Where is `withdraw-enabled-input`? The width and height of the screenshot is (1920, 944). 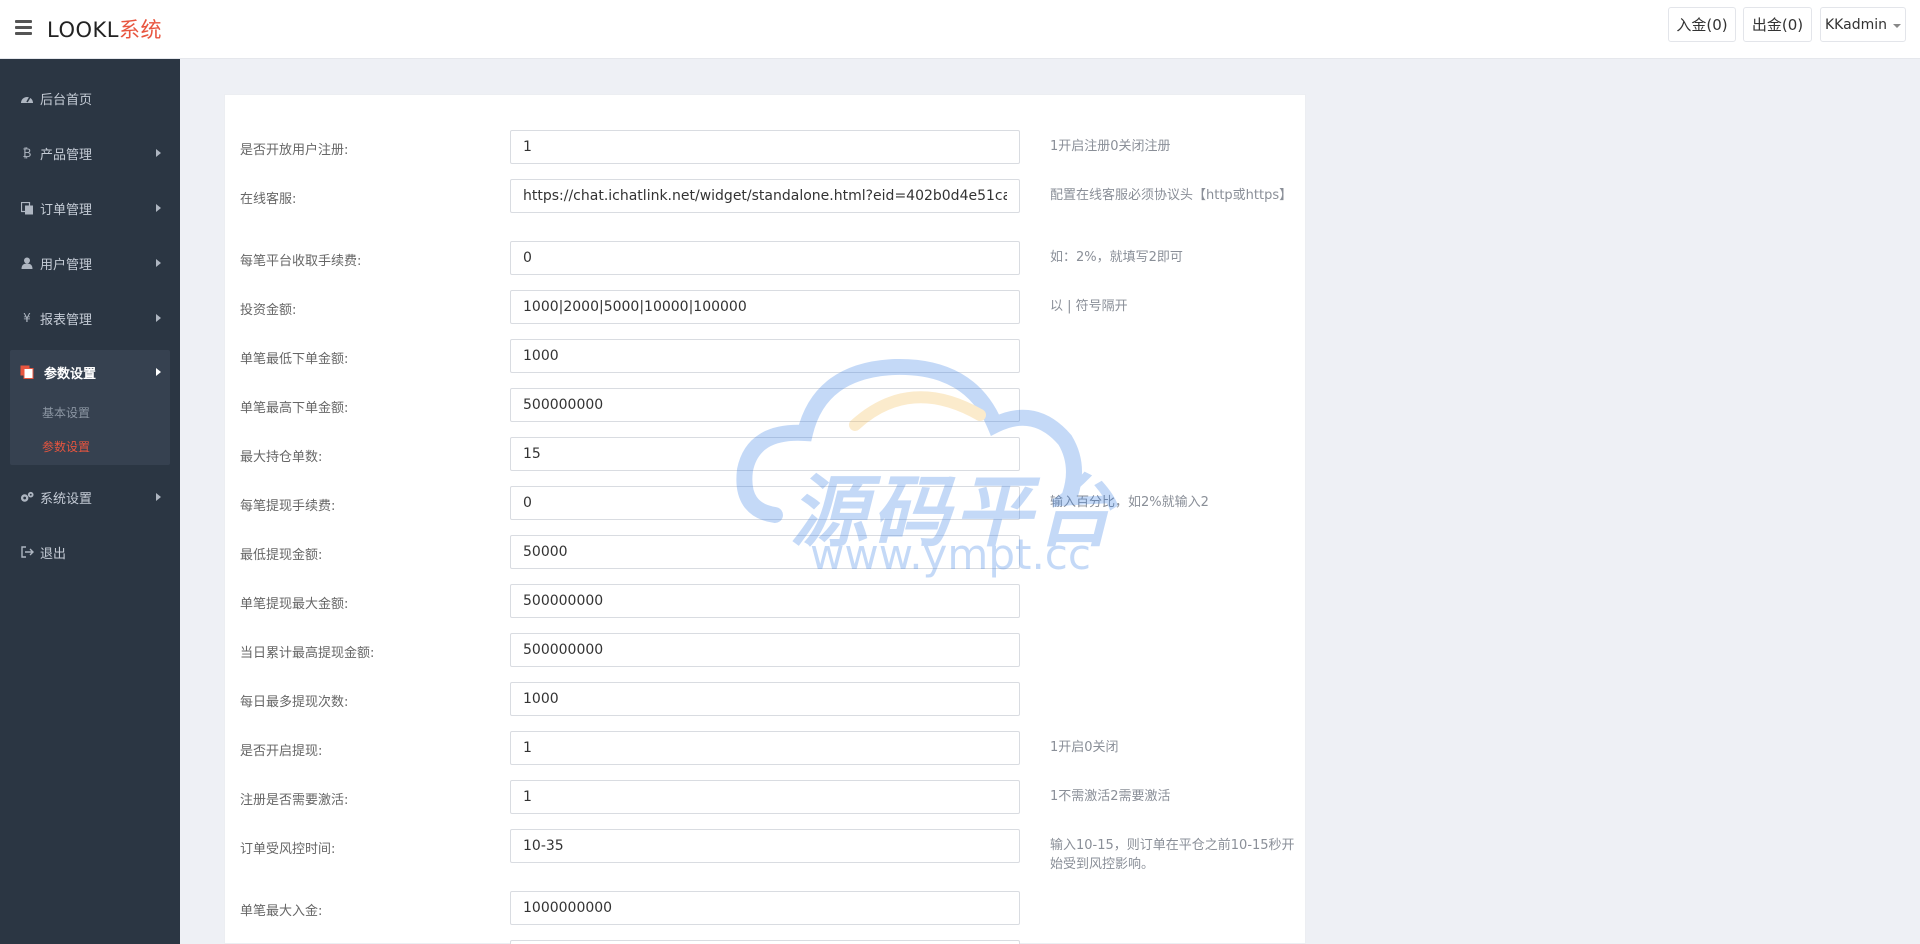 withdraw-enabled-input is located at coordinates (765, 748).